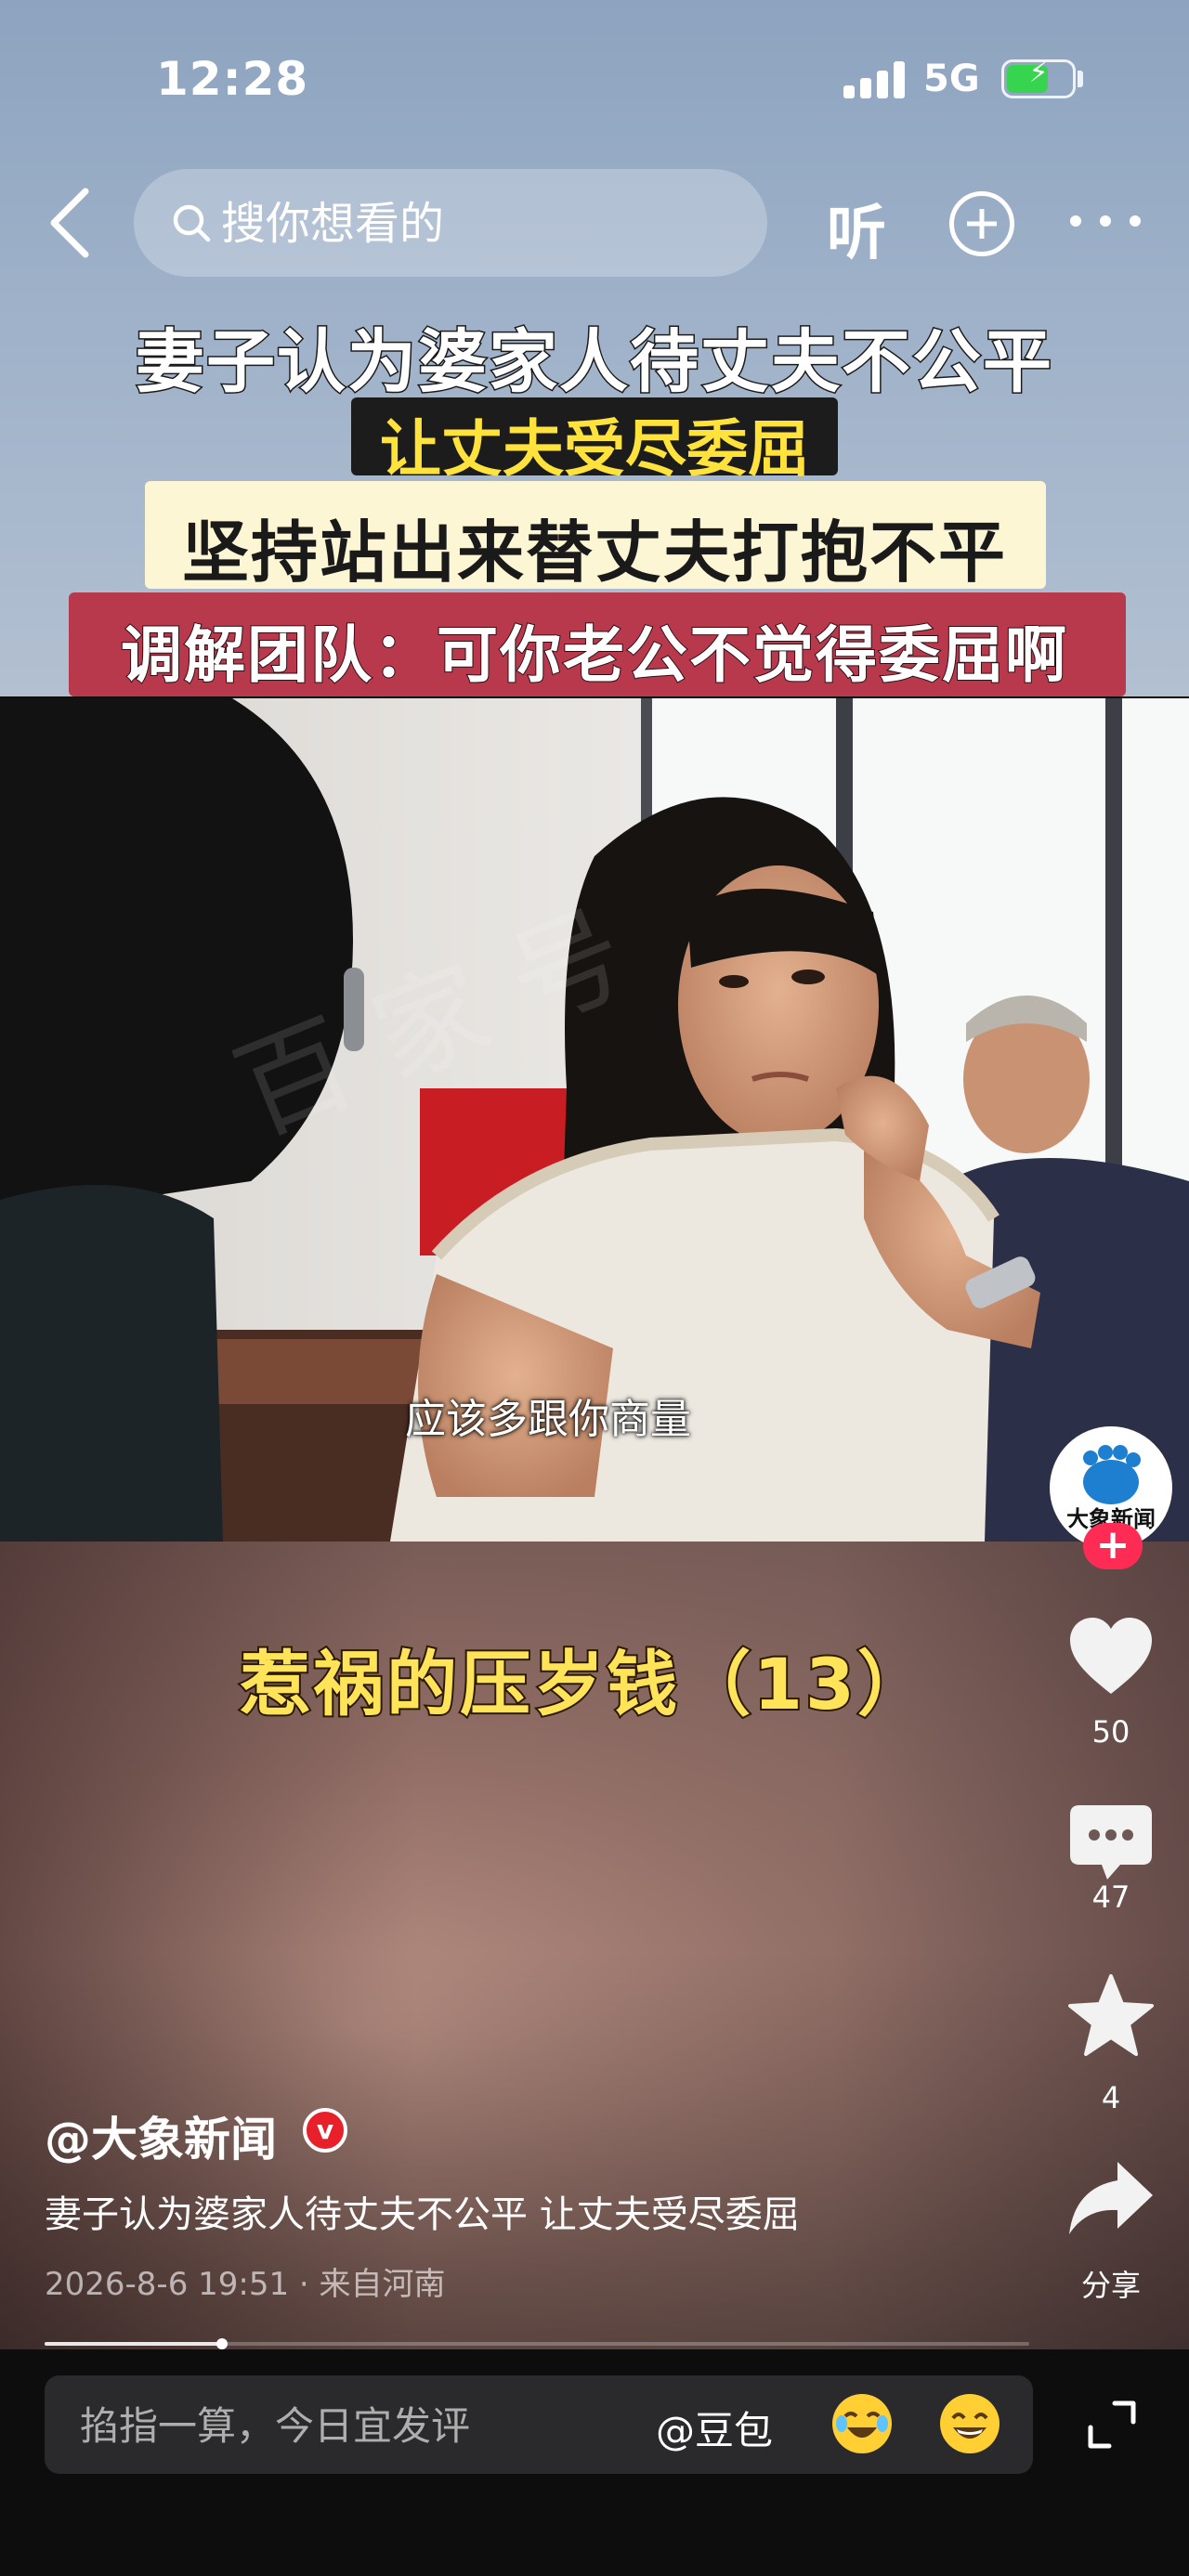 The width and height of the screenshot is (1189, 2576). I want to click on grin-emoji-icon, so click(970, 2423).